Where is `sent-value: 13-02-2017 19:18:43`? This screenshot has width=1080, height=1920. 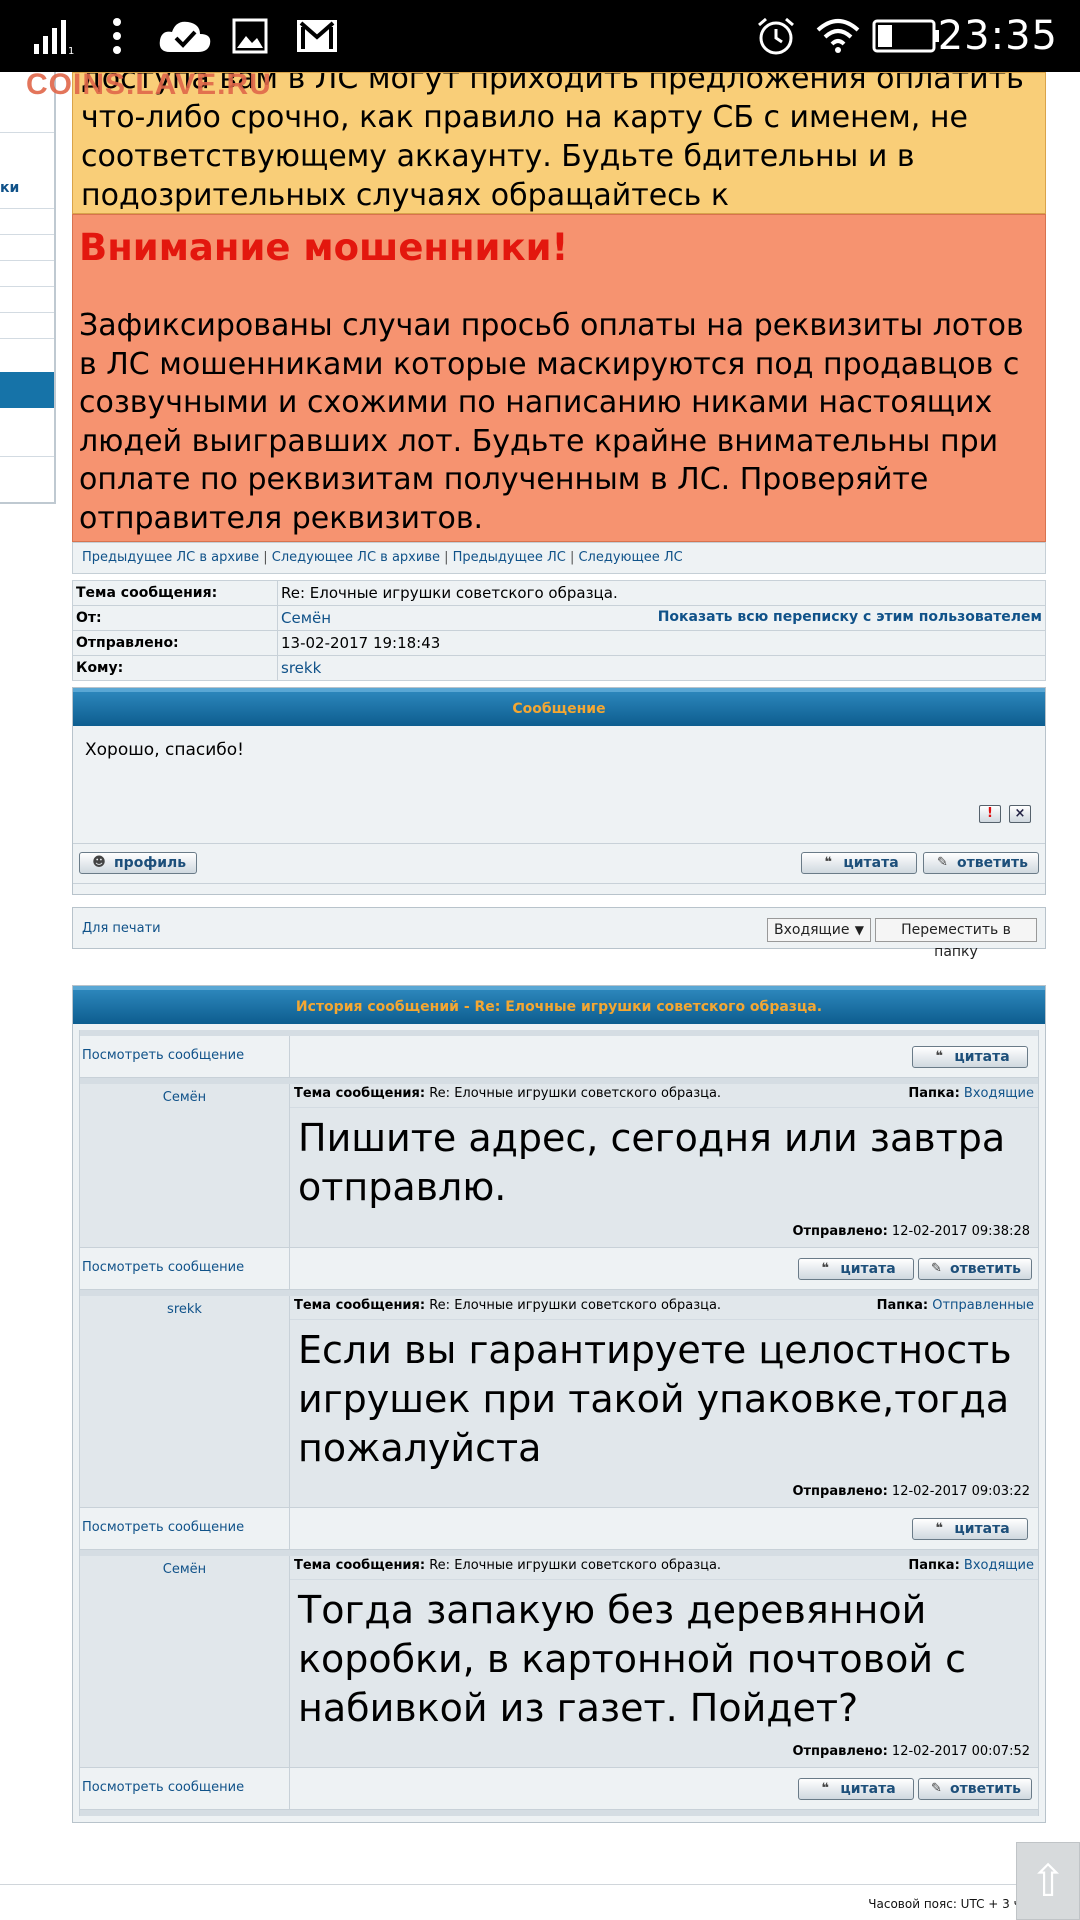 sent-value: 13-02-2017 19:18:43 is located at coordinates (661, 643).